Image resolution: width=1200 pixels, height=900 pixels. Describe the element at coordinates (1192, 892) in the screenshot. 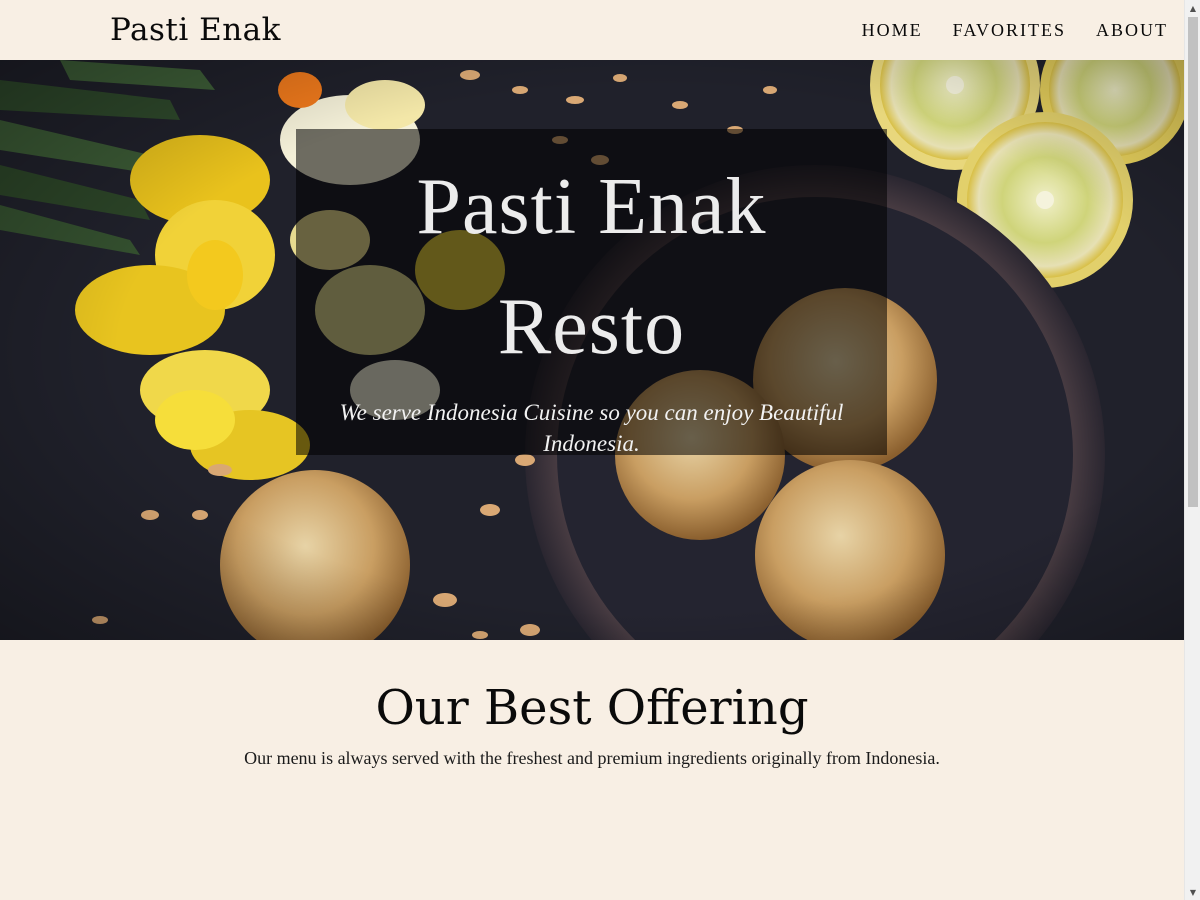

I see `triangle-down-icon: ▼` at that location.